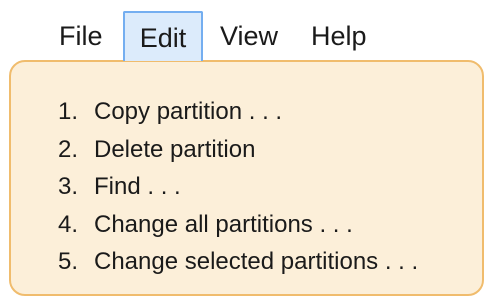 The width and height of the screenshot is (488, 303). What do you see at coordinates (137, 186) in the screenshot?
I see `menu-item-label: Find . . .` at bounding box center [137, 186].